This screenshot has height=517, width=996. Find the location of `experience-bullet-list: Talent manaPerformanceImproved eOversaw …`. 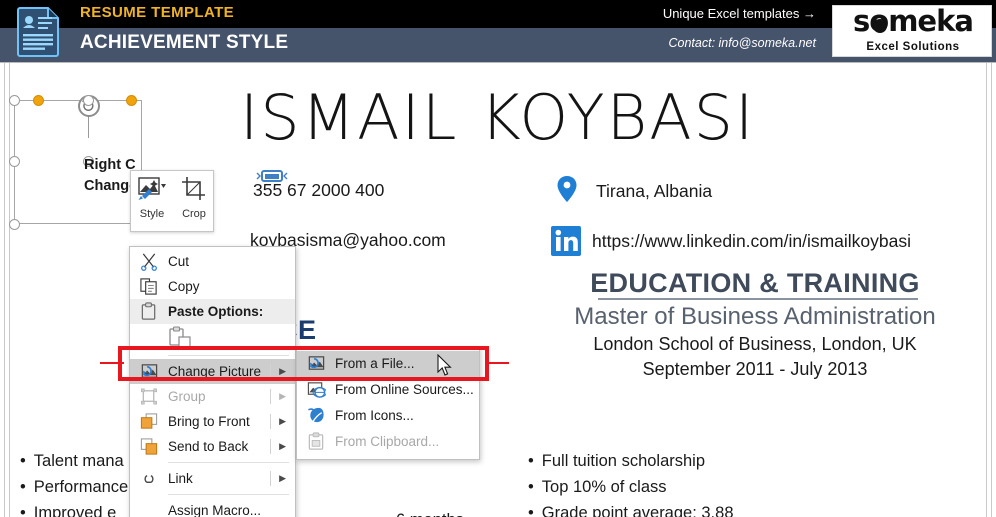

experience-bullet-list: Talent manaPerformanceImproved eOversaw … is located at coordinates (74, 482).